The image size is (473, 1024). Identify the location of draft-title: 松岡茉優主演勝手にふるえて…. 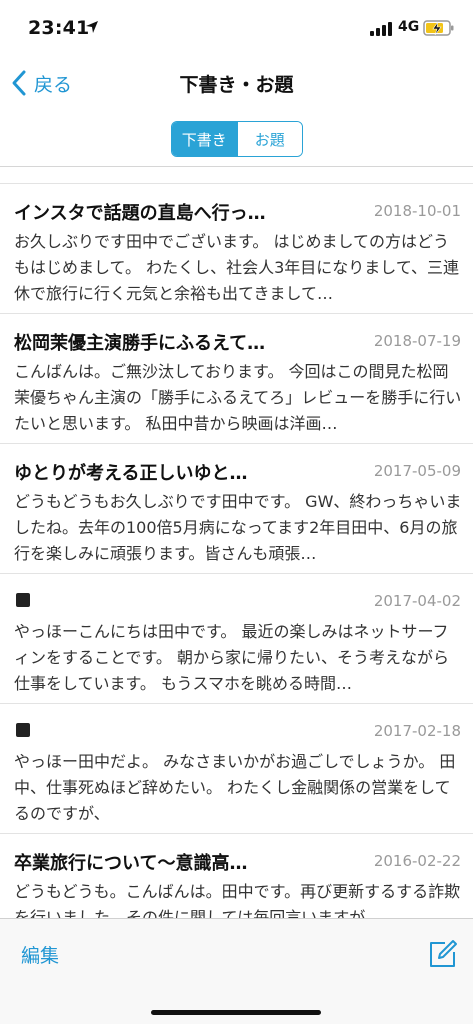
(140, 343).